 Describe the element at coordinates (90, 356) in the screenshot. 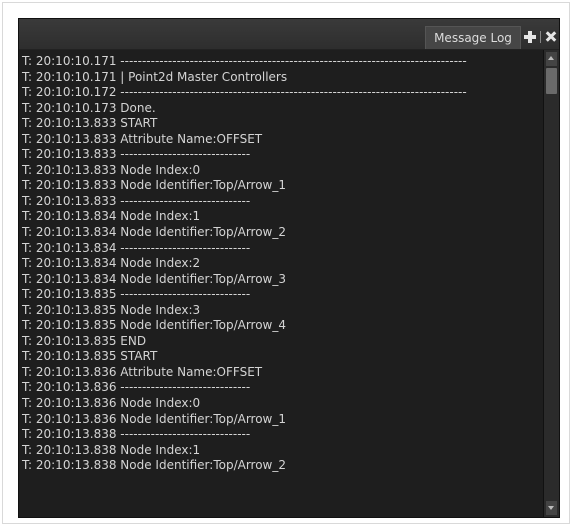

I see `log-line: T: 20:10:13.835 START` at that location.